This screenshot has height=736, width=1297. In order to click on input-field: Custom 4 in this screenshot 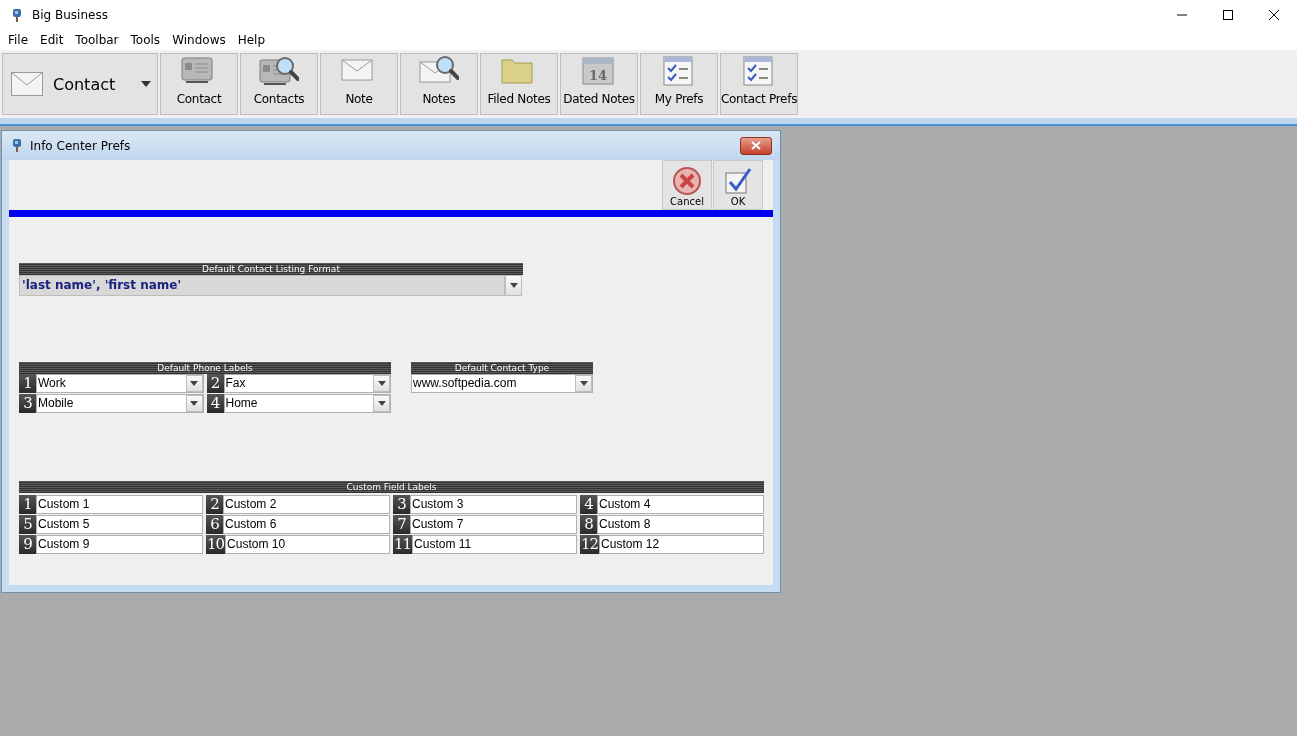, I will do `click(680, 504)`.